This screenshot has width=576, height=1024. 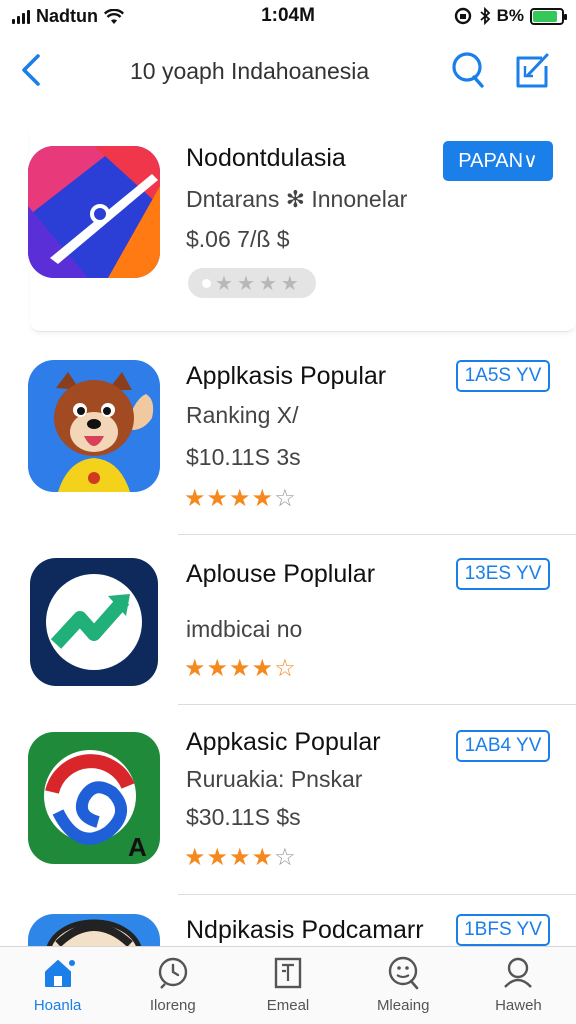 I want to click on tab-profile: Haweh, so click(x=518, y=985).